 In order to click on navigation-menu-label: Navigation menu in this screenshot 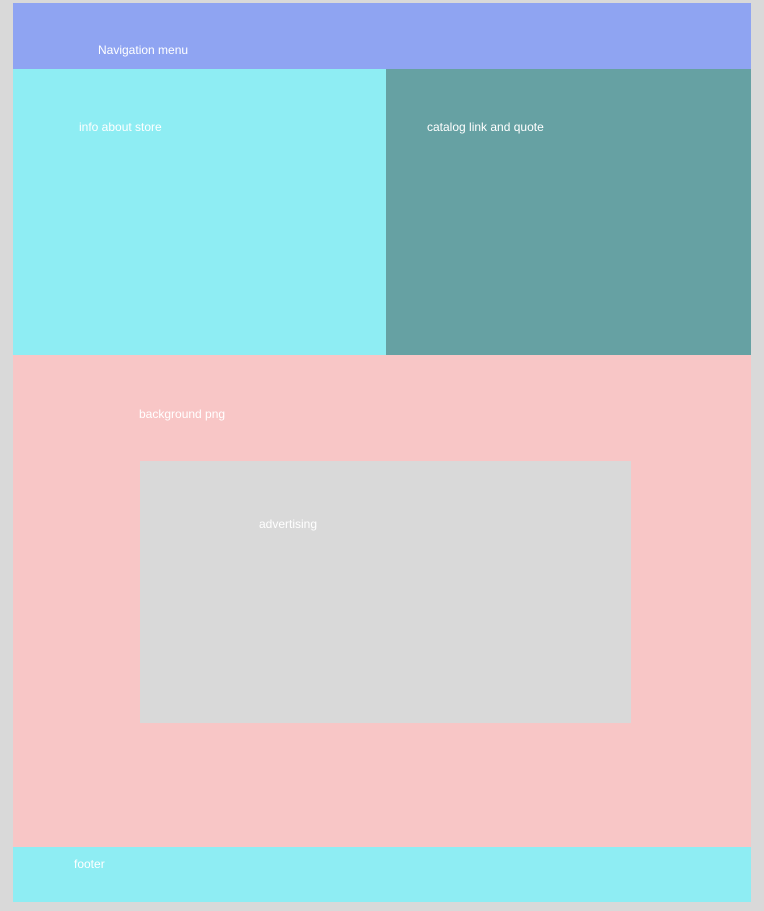, I will do `click(143, 50)`.